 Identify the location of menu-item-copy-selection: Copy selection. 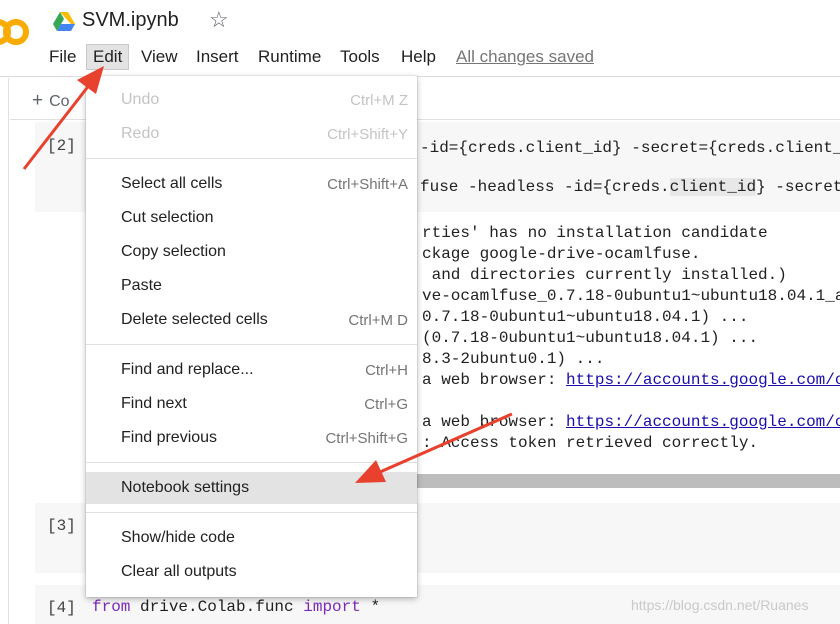
(251, 252).